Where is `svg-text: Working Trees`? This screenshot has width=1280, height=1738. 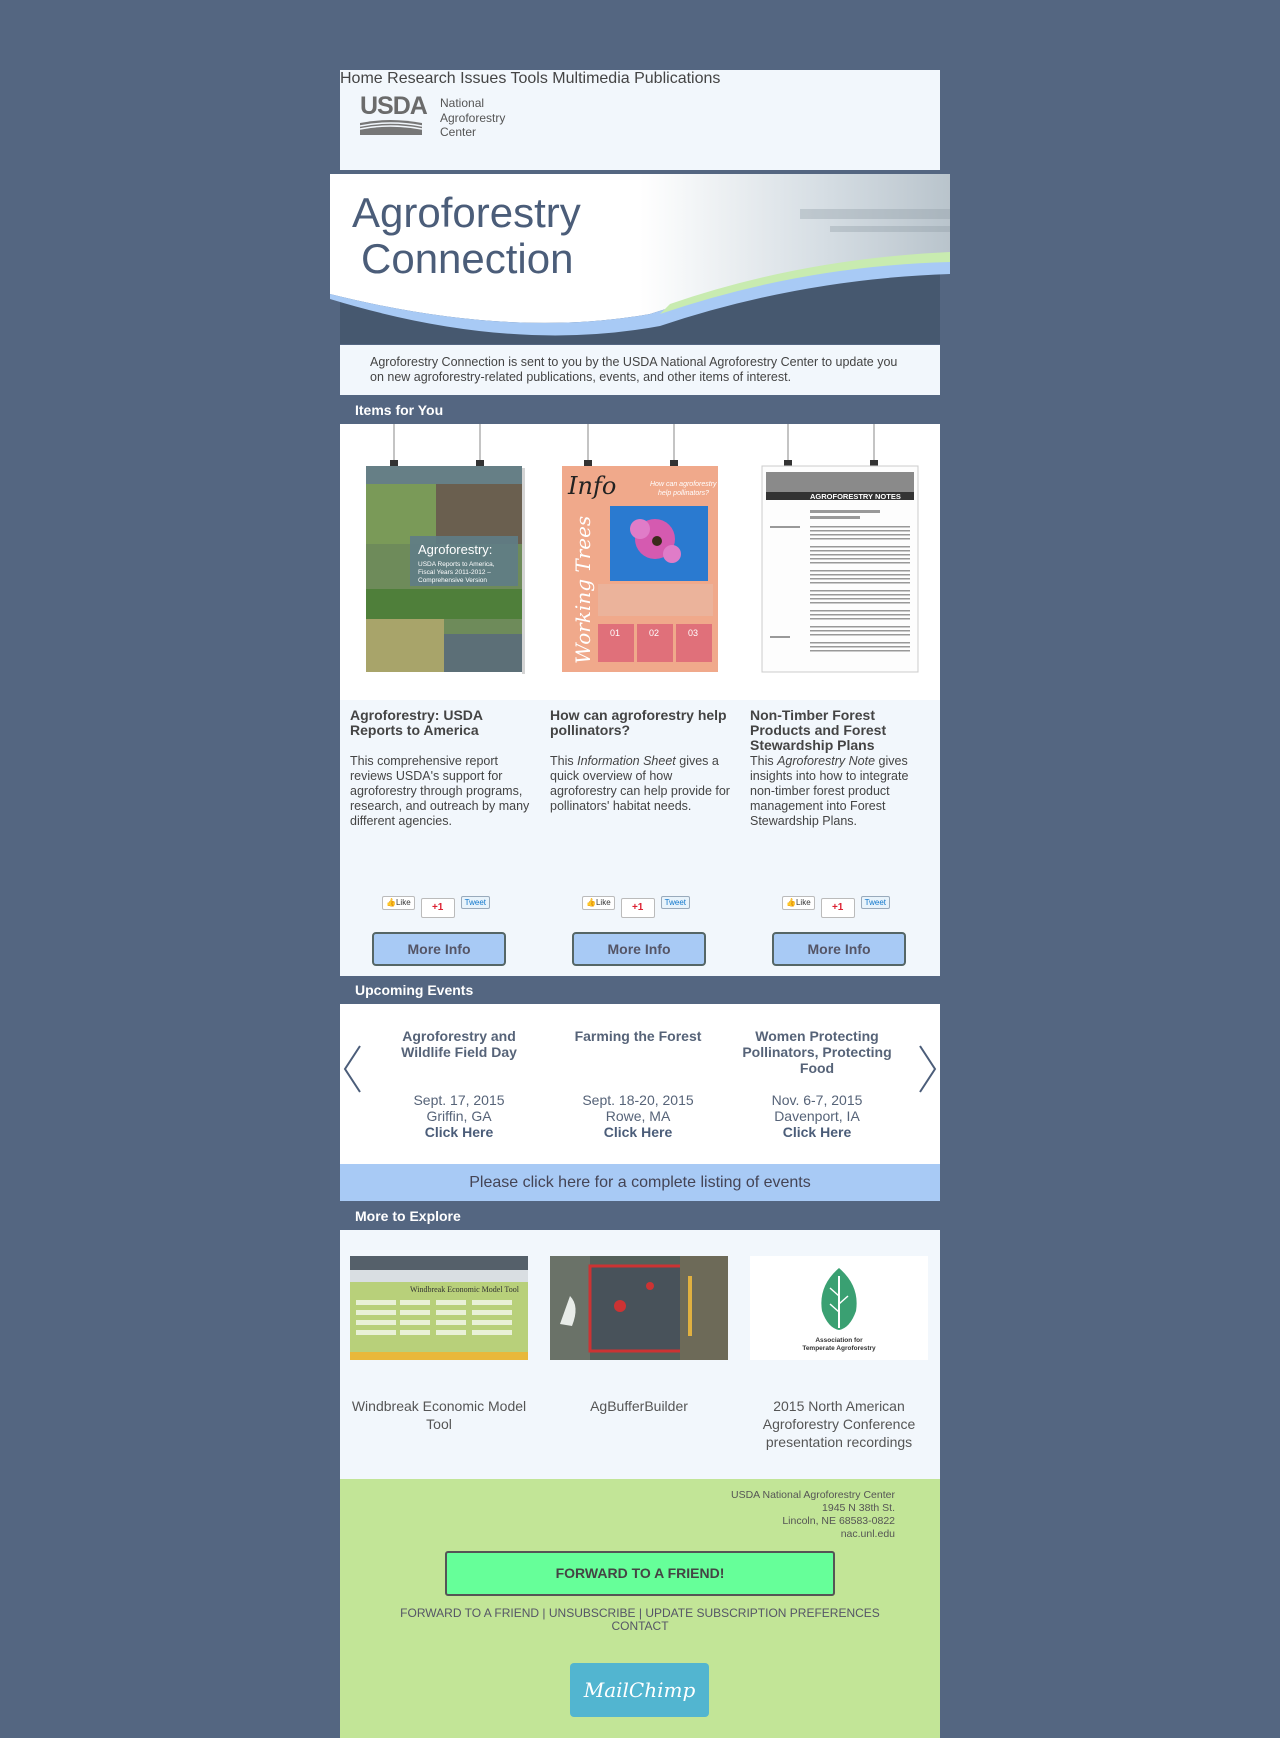 svg-text: Working Trees is located at coordinates (583, 590).